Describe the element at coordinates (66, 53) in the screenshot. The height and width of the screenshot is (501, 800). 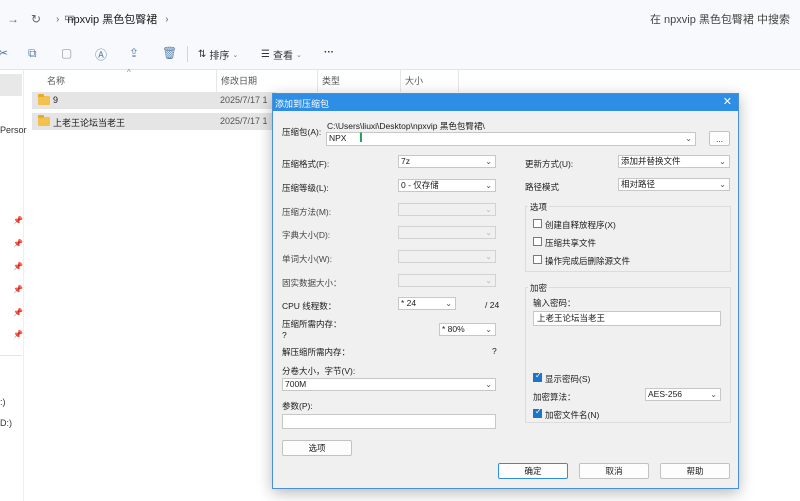
I see `paste-icon: ▢` at that location.